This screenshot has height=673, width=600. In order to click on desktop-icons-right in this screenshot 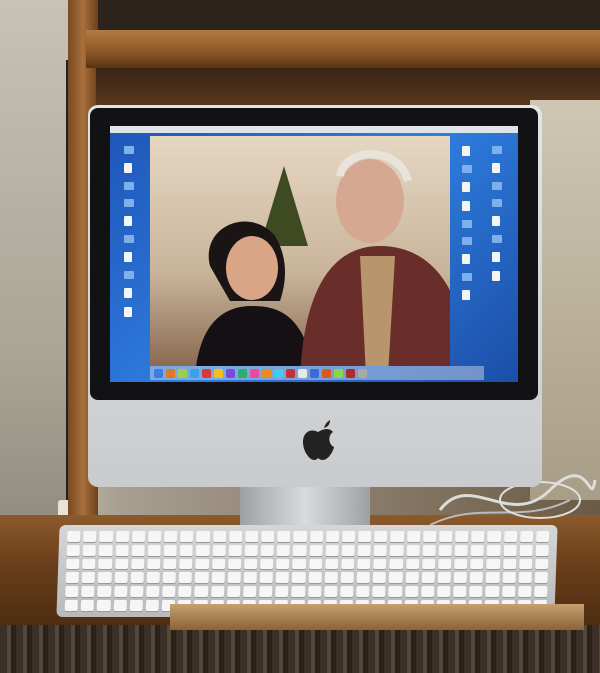, I will do `click(472, 223)`.